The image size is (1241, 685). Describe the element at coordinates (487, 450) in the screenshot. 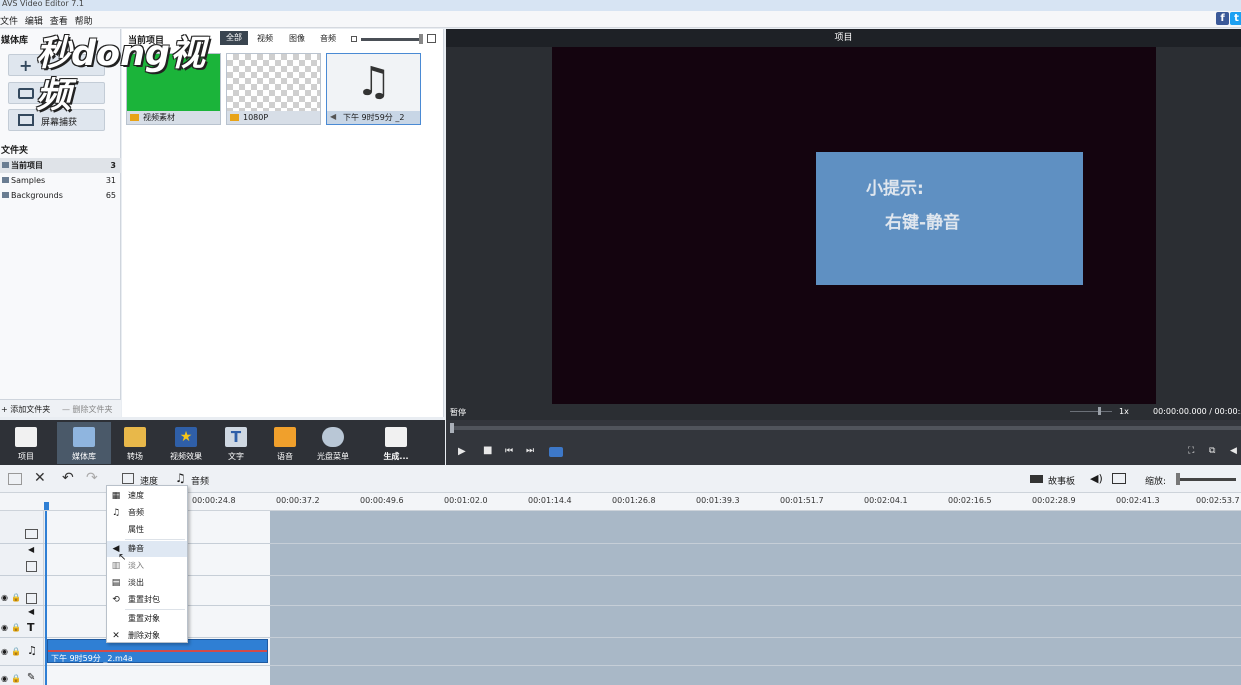

I see `stop-icon: ■` at that location.